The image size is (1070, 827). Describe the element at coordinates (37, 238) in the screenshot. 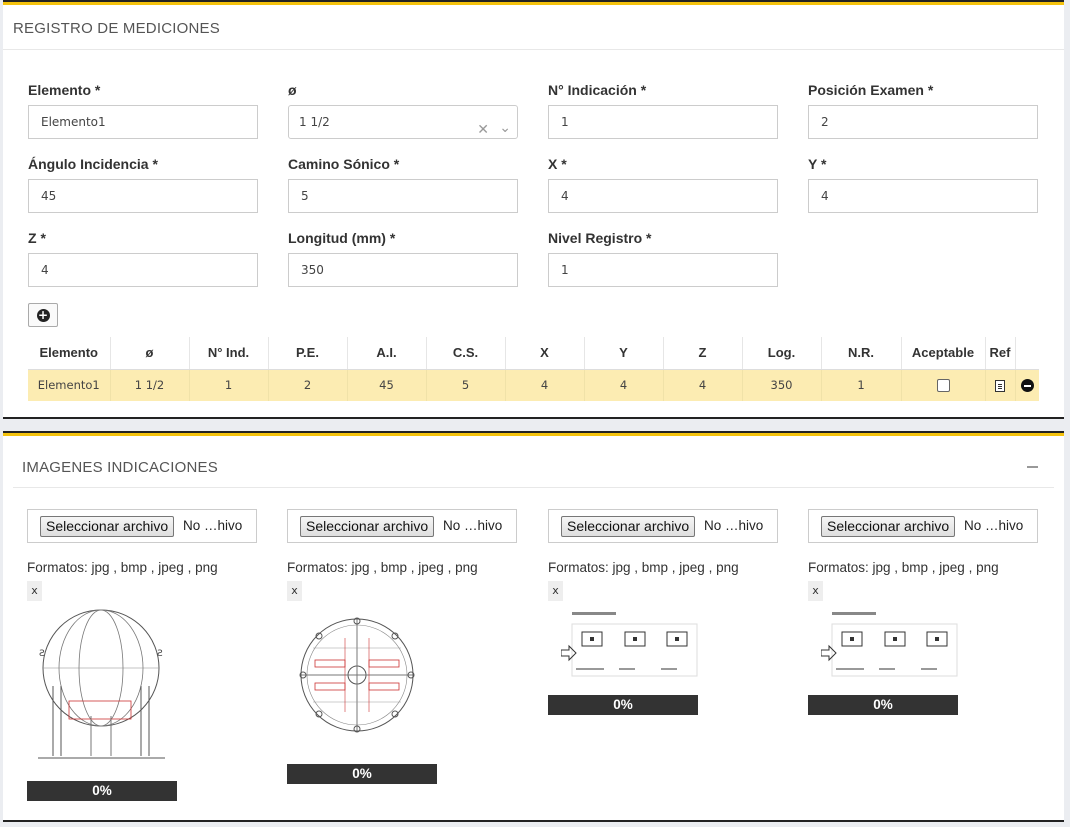

I see `z-label: Z *` at that location.